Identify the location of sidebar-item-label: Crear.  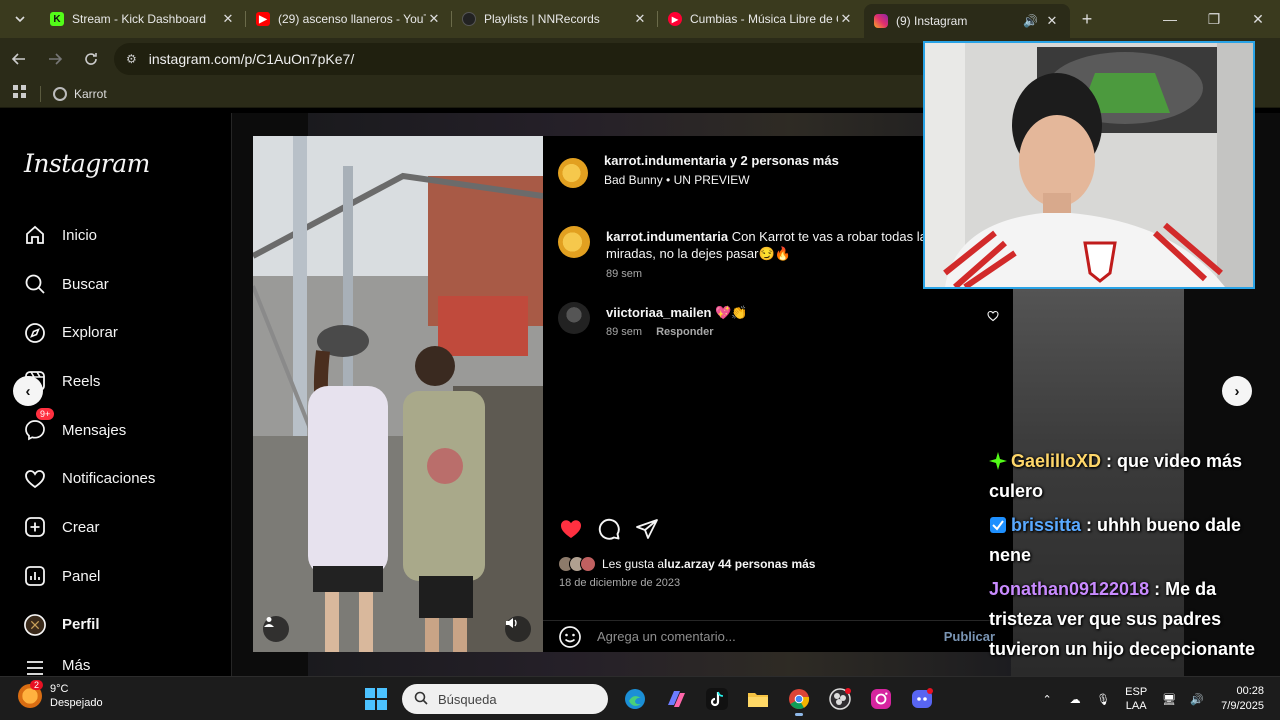
(81, 527).